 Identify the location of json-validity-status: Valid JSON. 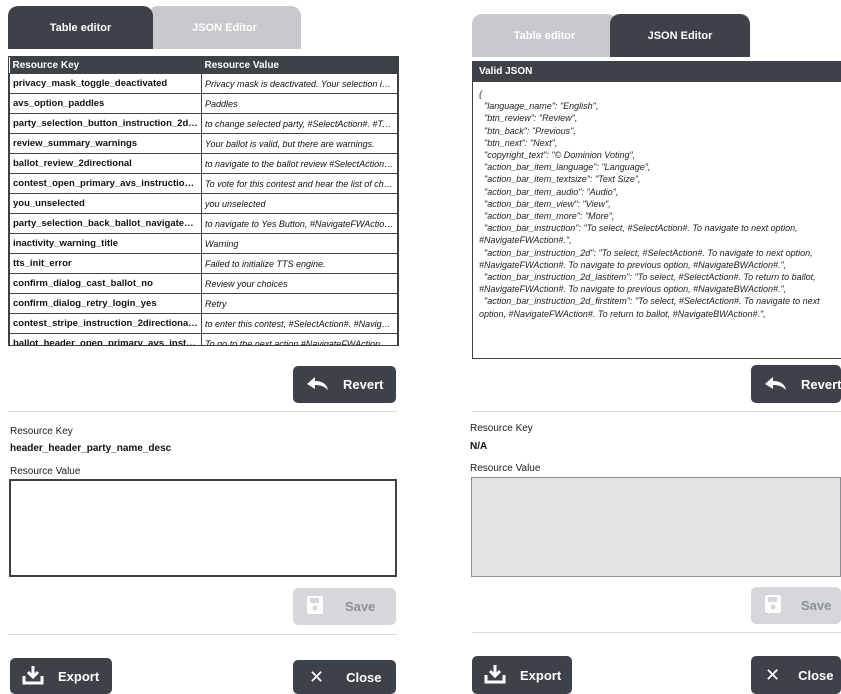
(657, 72).